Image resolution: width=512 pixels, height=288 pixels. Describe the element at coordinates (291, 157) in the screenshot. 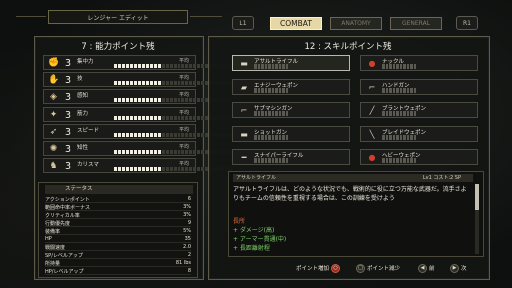

I see `skill-item: ━ スナイパーライフル` at that location.